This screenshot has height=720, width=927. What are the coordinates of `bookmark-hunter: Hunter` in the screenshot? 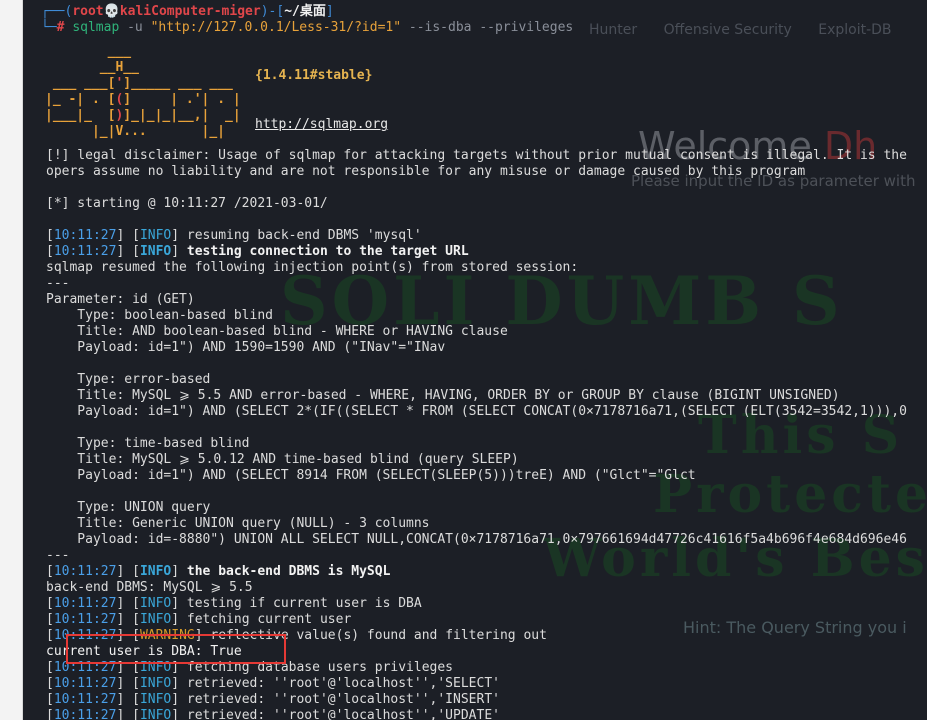 It's located at (613, 30).